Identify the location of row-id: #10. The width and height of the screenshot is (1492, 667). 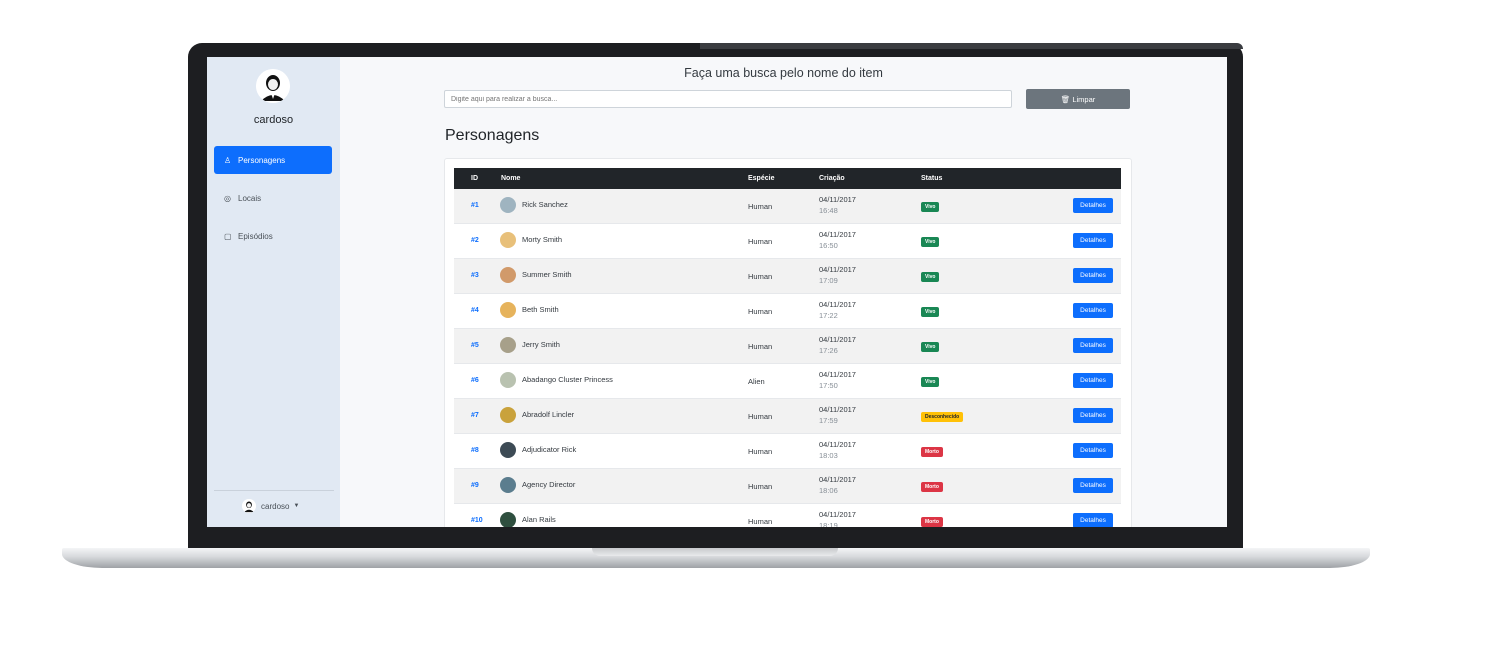
(477, 520).